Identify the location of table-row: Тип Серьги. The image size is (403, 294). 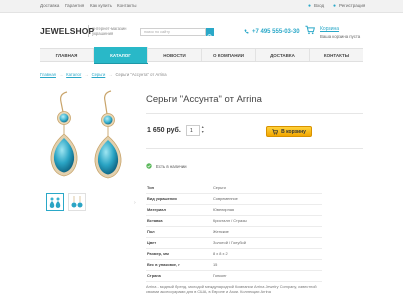
(234, 188).